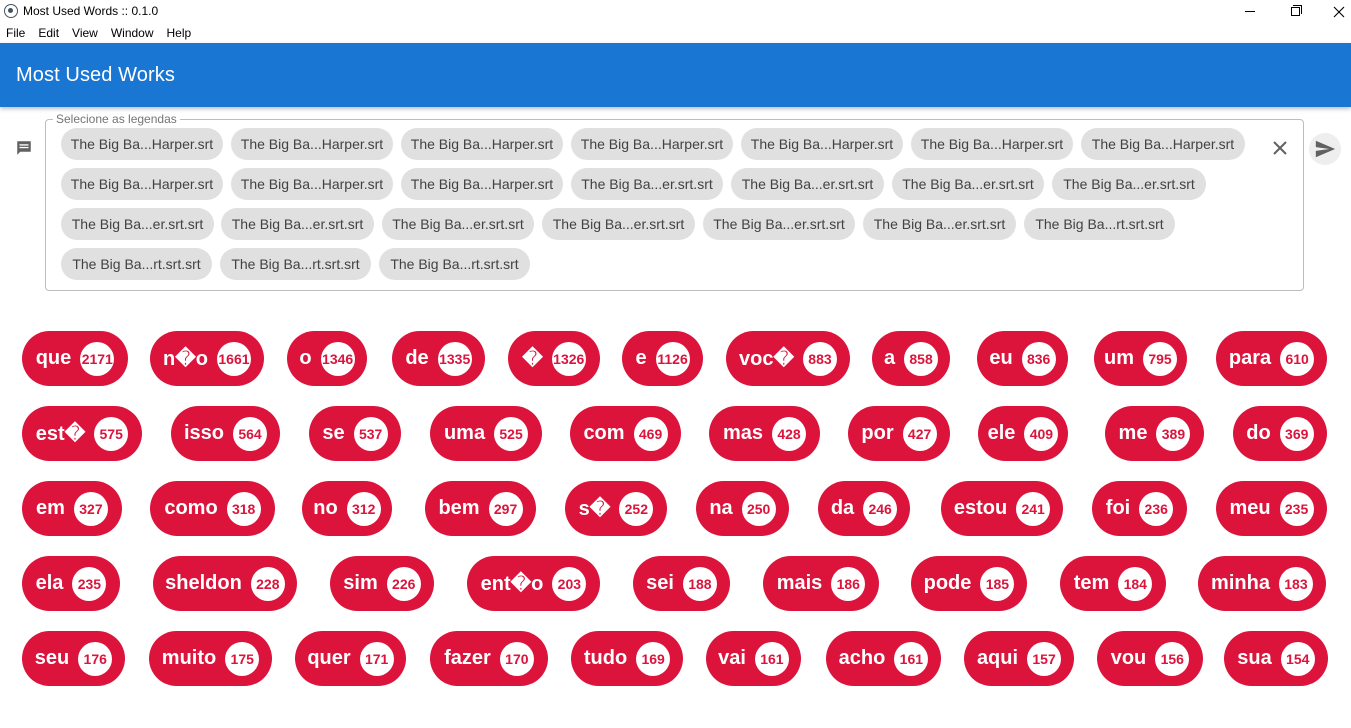 This screenshot has width=1351, height=728. Describe the element at coordinates (71, 583) in the screenshot. I see `word-item: ela 235` at that location.